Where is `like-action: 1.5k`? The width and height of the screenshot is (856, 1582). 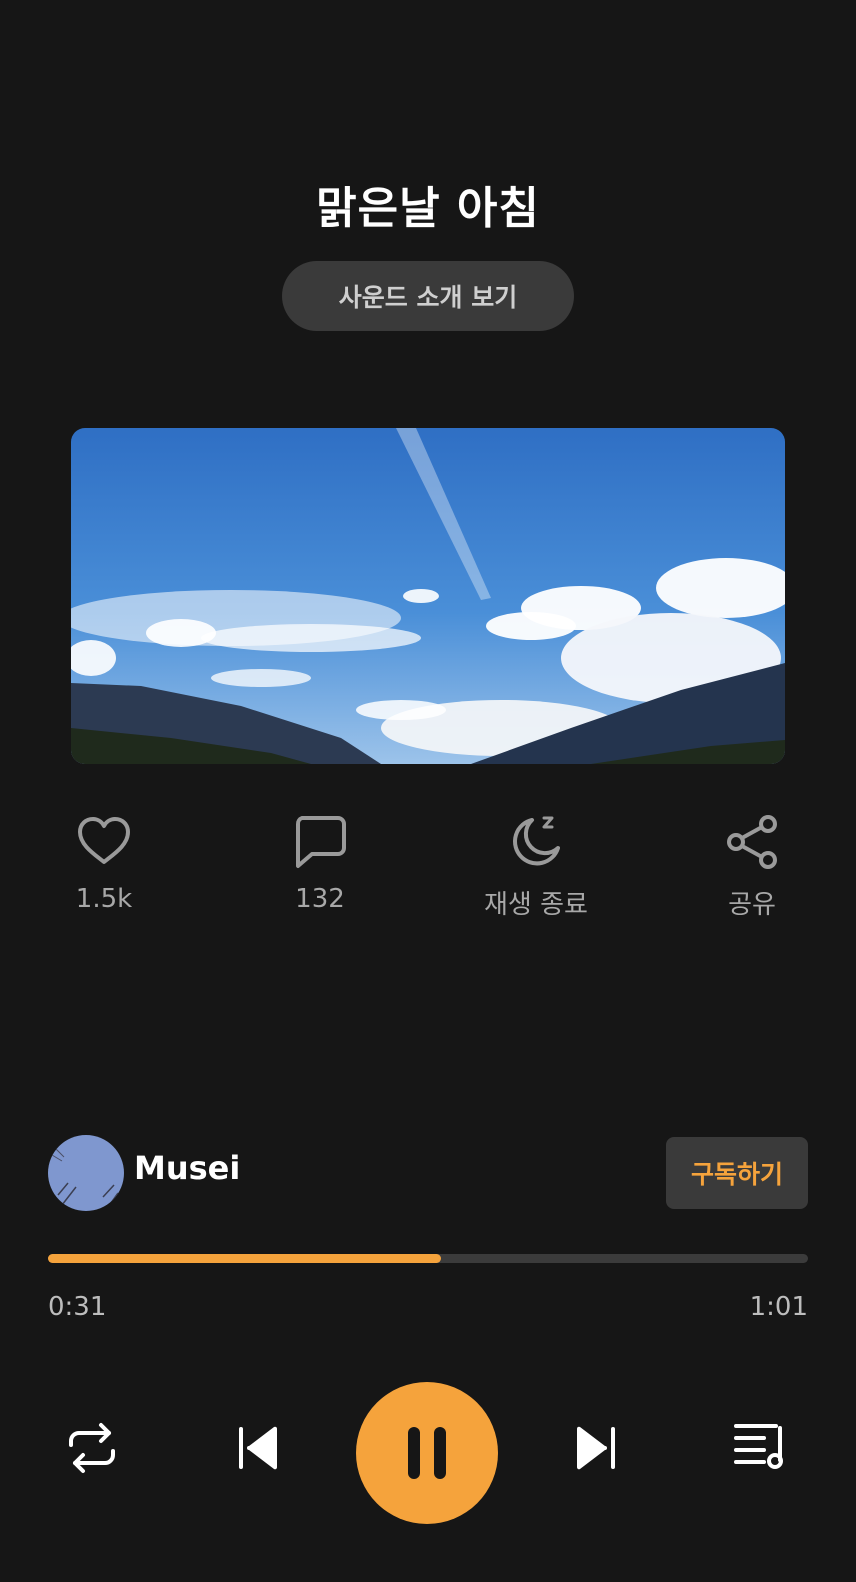 like-action: 1.5k is located at coordinates (104, 863).